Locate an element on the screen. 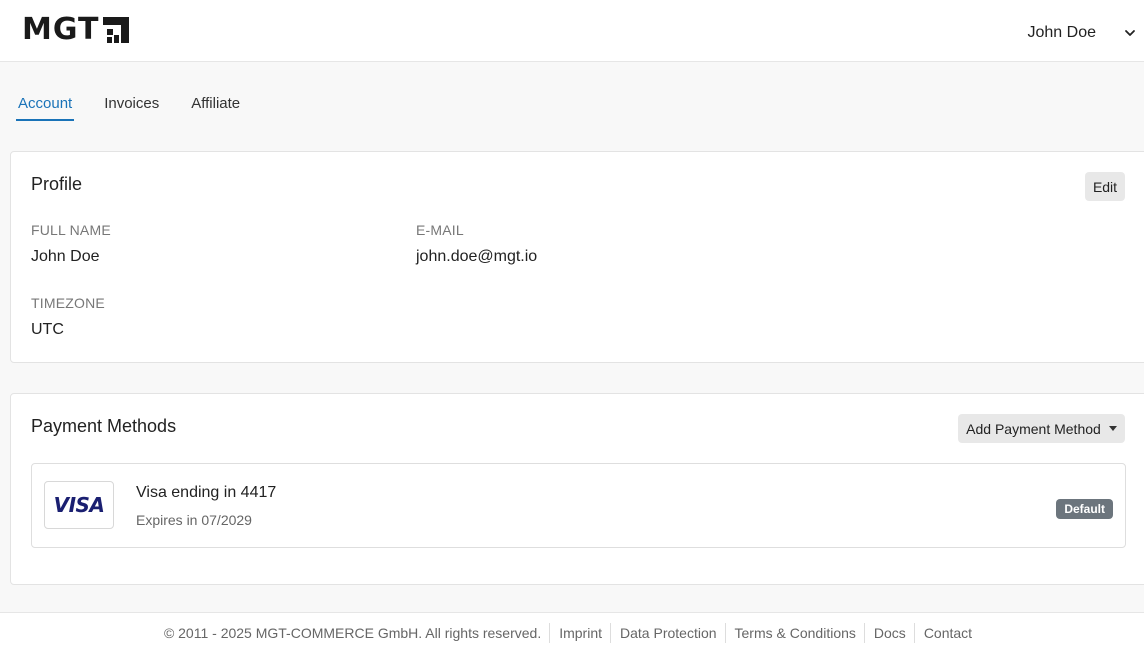  top-header: MGT John Doe is located at coordinates (572, 31).